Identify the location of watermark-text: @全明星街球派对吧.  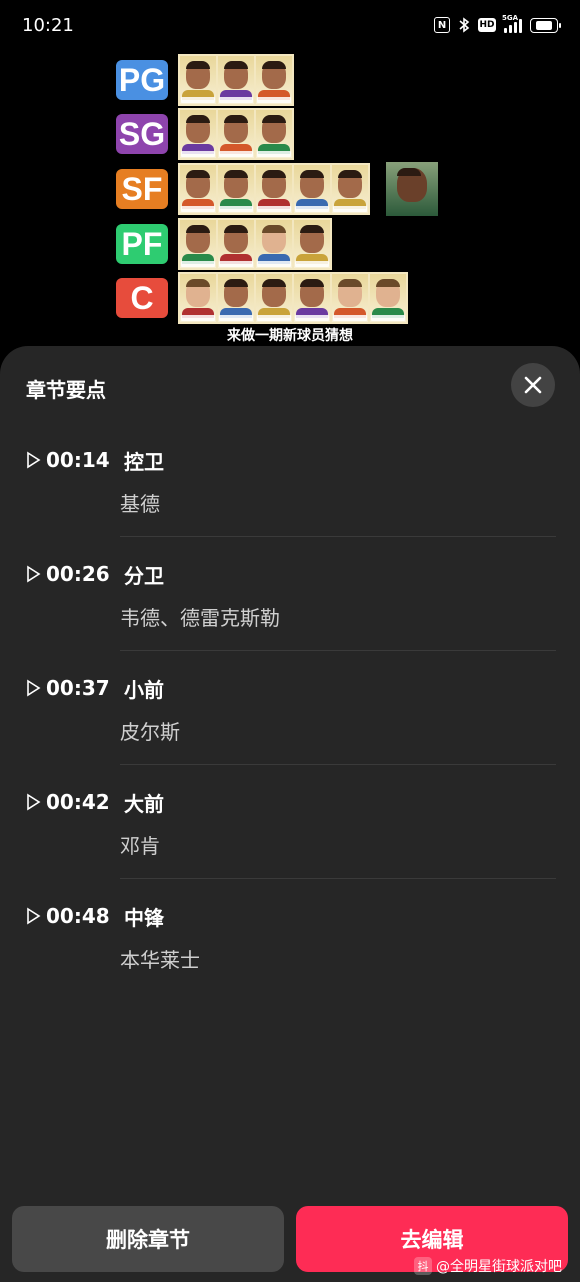
(499, 1267).